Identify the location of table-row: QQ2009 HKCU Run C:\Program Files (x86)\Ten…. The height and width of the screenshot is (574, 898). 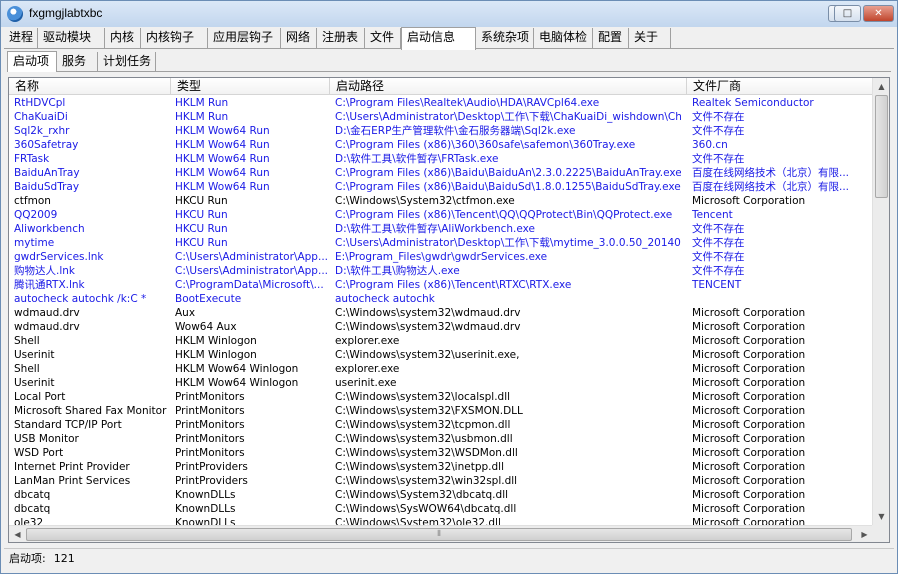
(441, 215).